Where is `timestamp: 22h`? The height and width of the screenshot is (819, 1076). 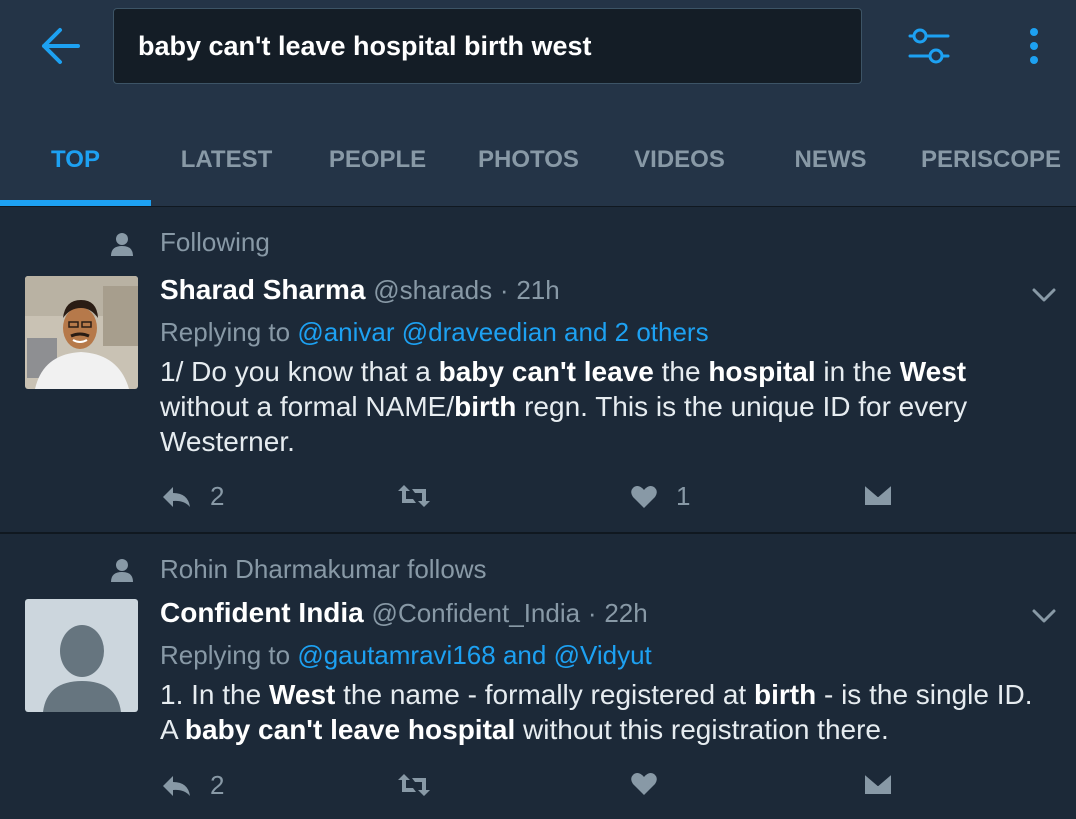
timestamp: 22h is located at coordinates (626, 613).